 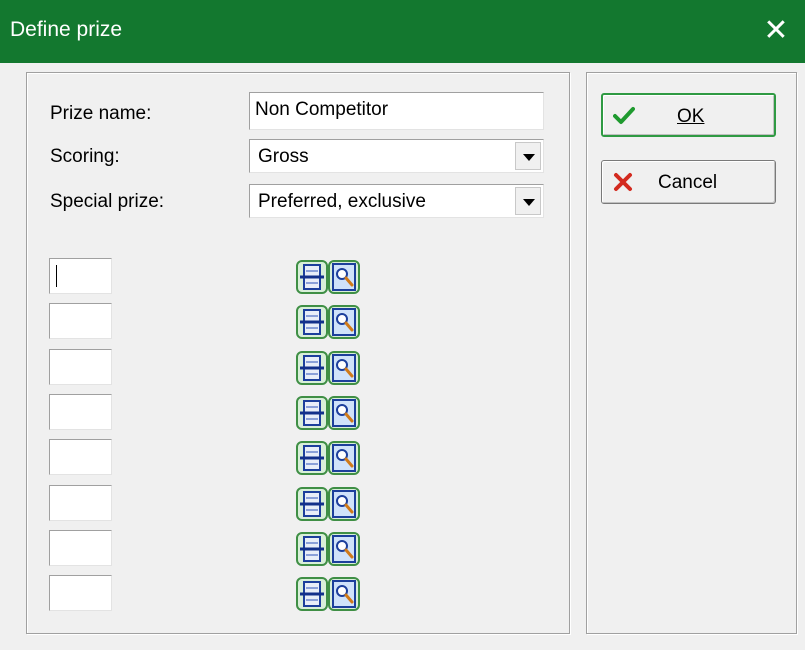 What do you see at coordinates (623, 182) in the screenshot?
I see `x-icon` at bounding box center [623, 182].